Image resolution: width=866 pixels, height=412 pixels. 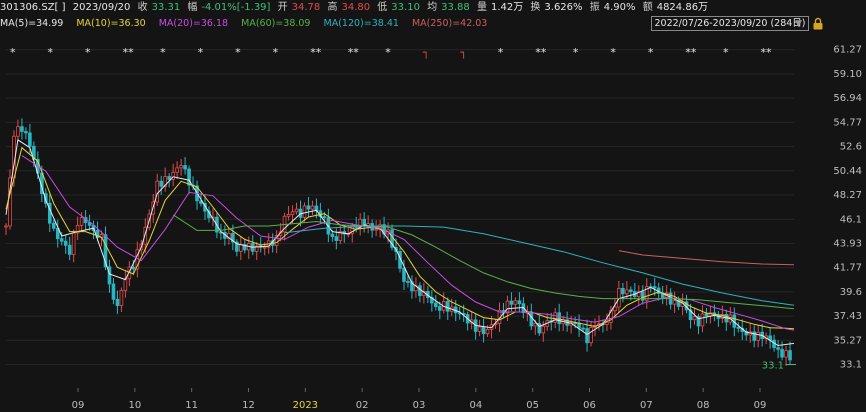 I want to click on legend-ma60: MA(60)=38.09, so click(x=276, y=23).